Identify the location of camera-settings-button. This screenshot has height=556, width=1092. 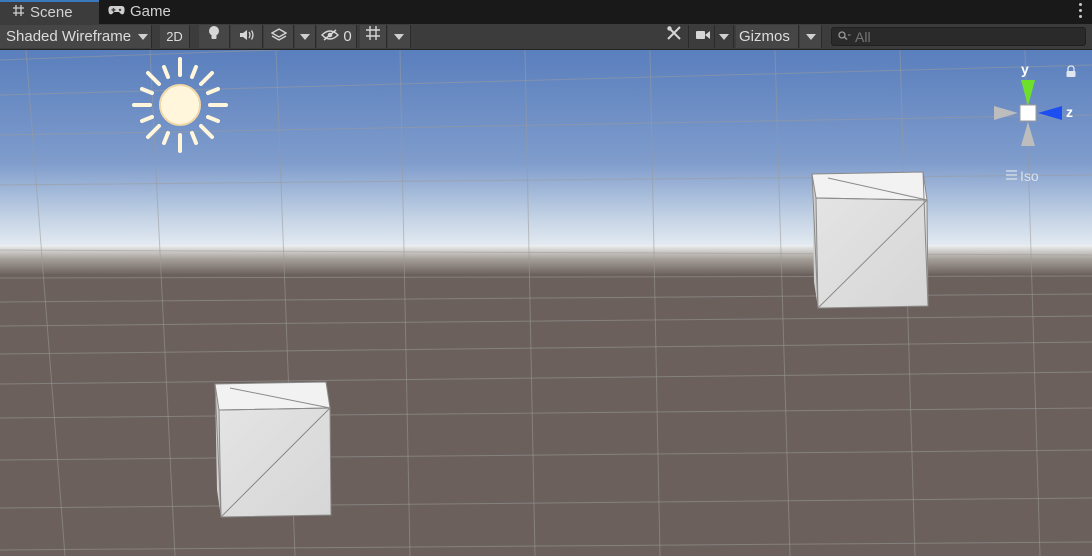
(703, 36).